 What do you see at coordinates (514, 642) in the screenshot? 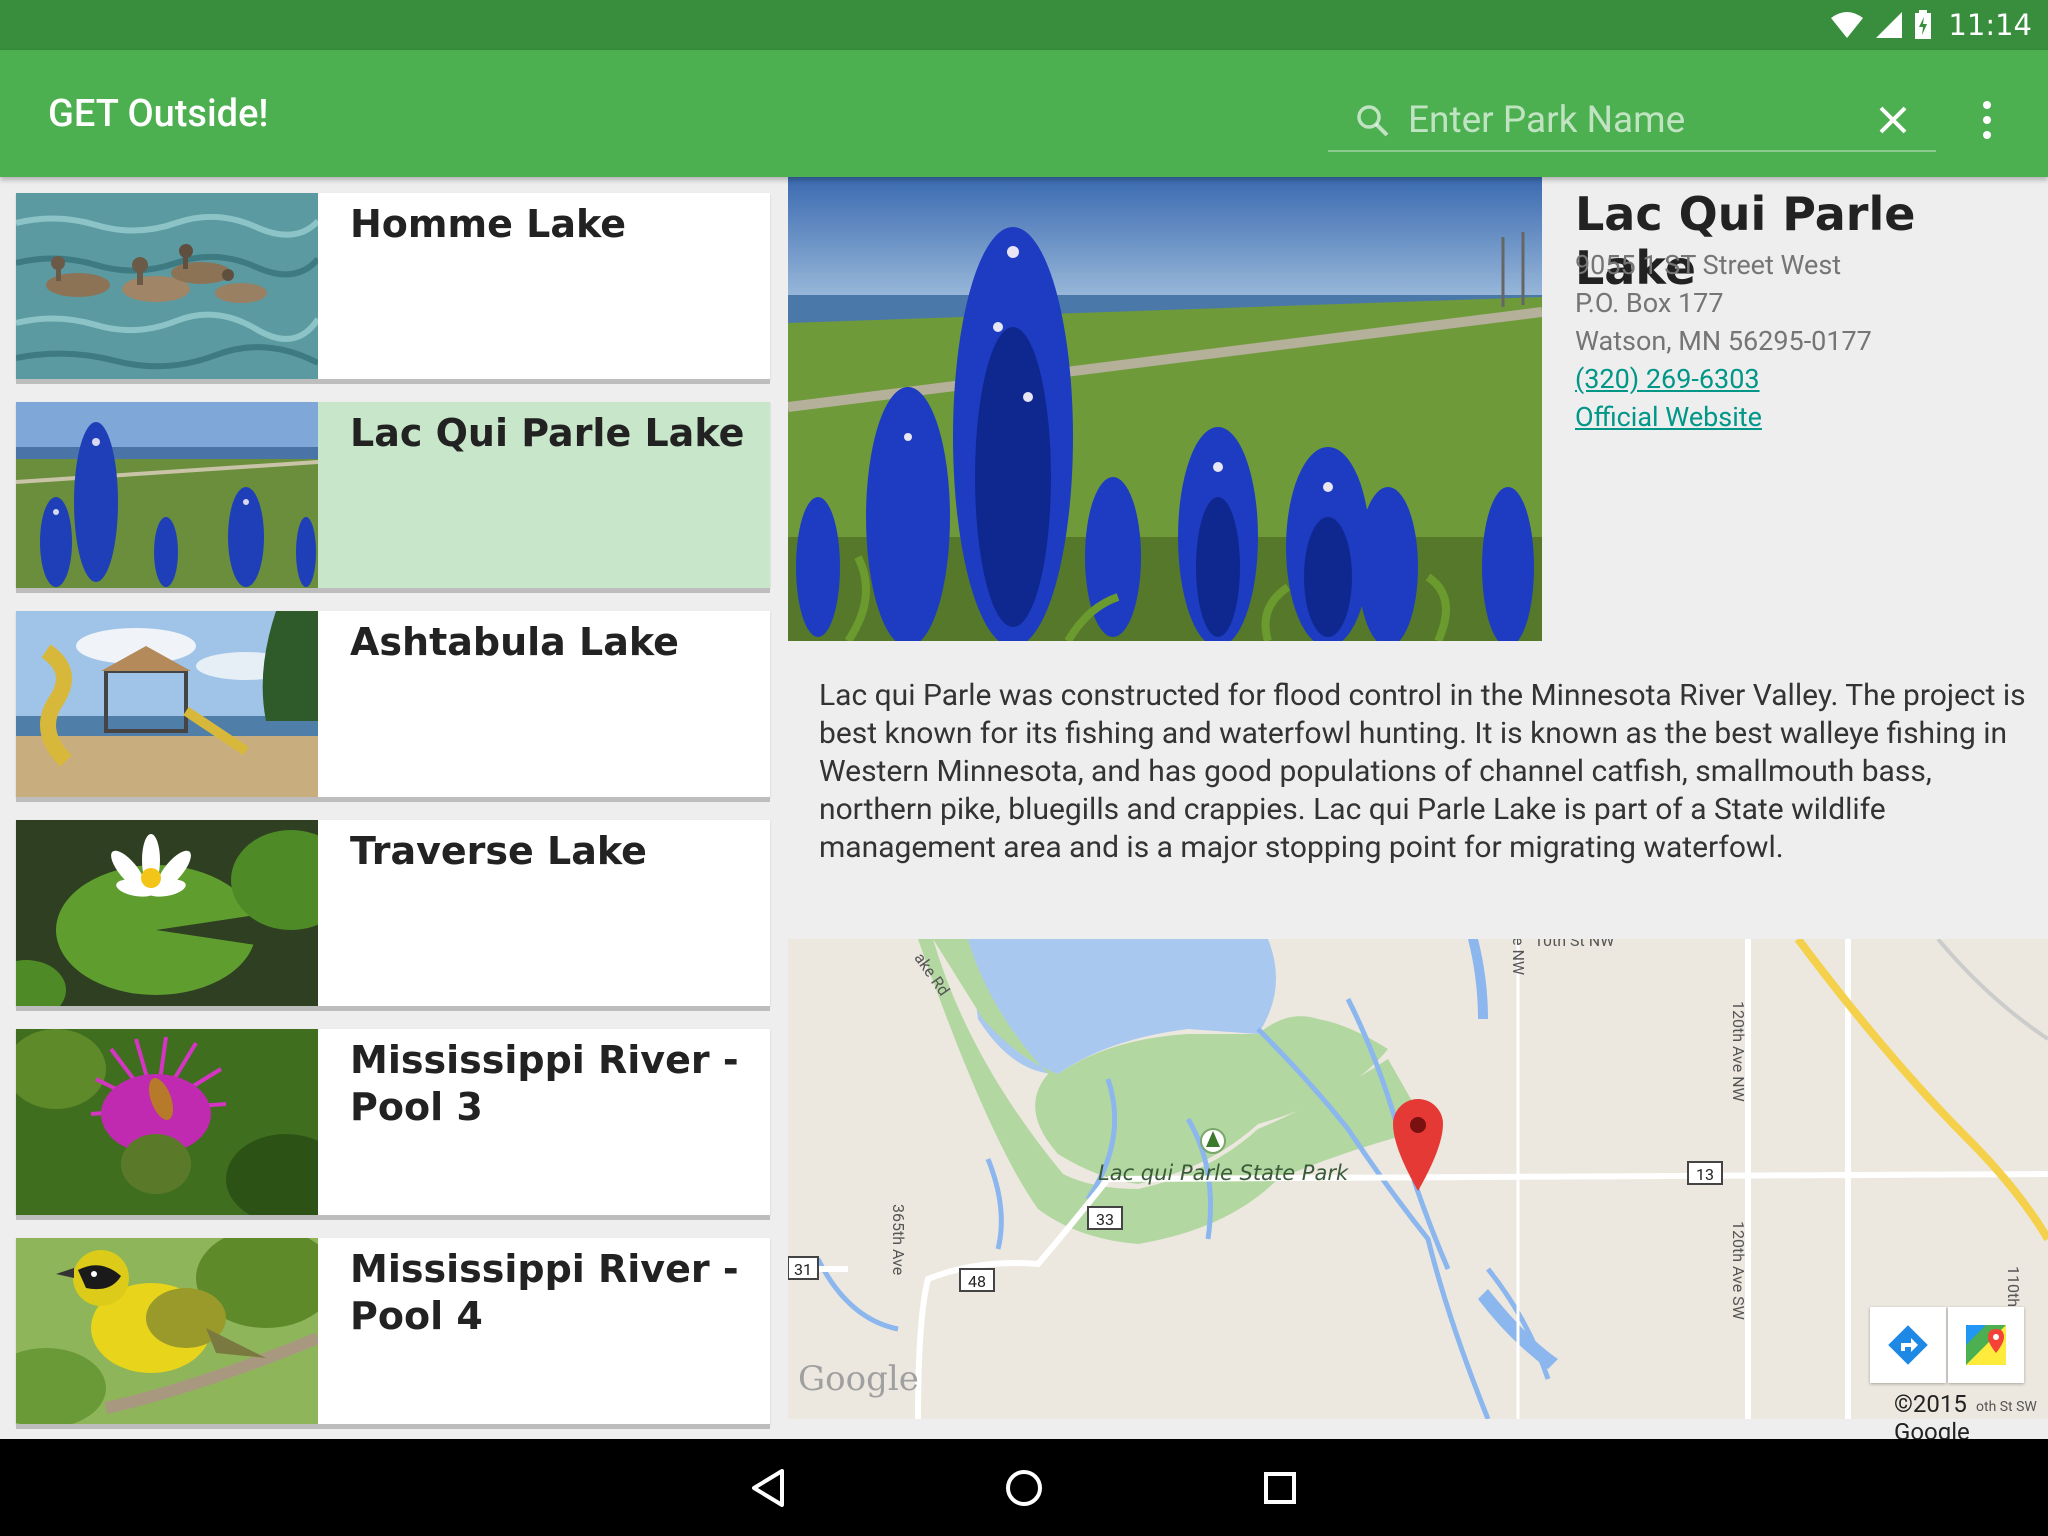
I see `park-name: Ashtabula Lake` at bounding box center [514, 642].